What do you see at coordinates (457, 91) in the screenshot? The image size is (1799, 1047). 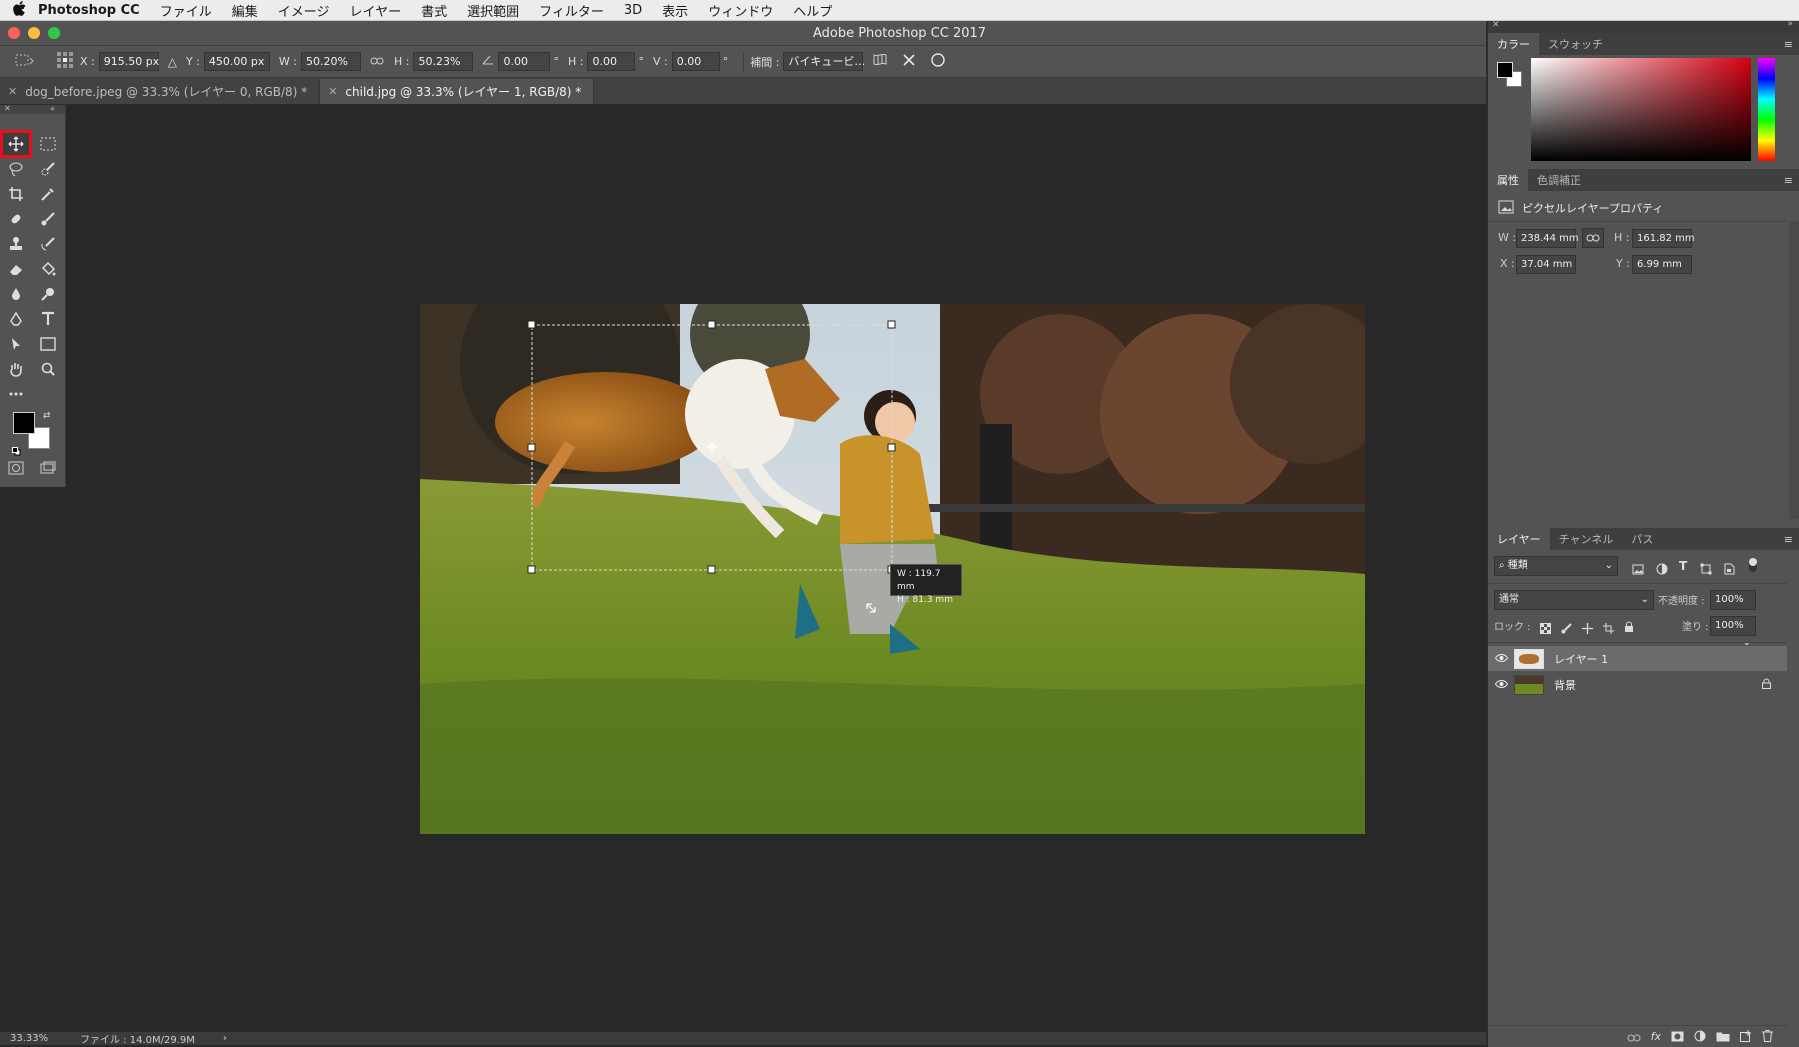 I see `doc-tab-child: ✕ child.jpg @ 33.3% (レイヤー 1, RGB/8) *` at bounding box center [457, 91].